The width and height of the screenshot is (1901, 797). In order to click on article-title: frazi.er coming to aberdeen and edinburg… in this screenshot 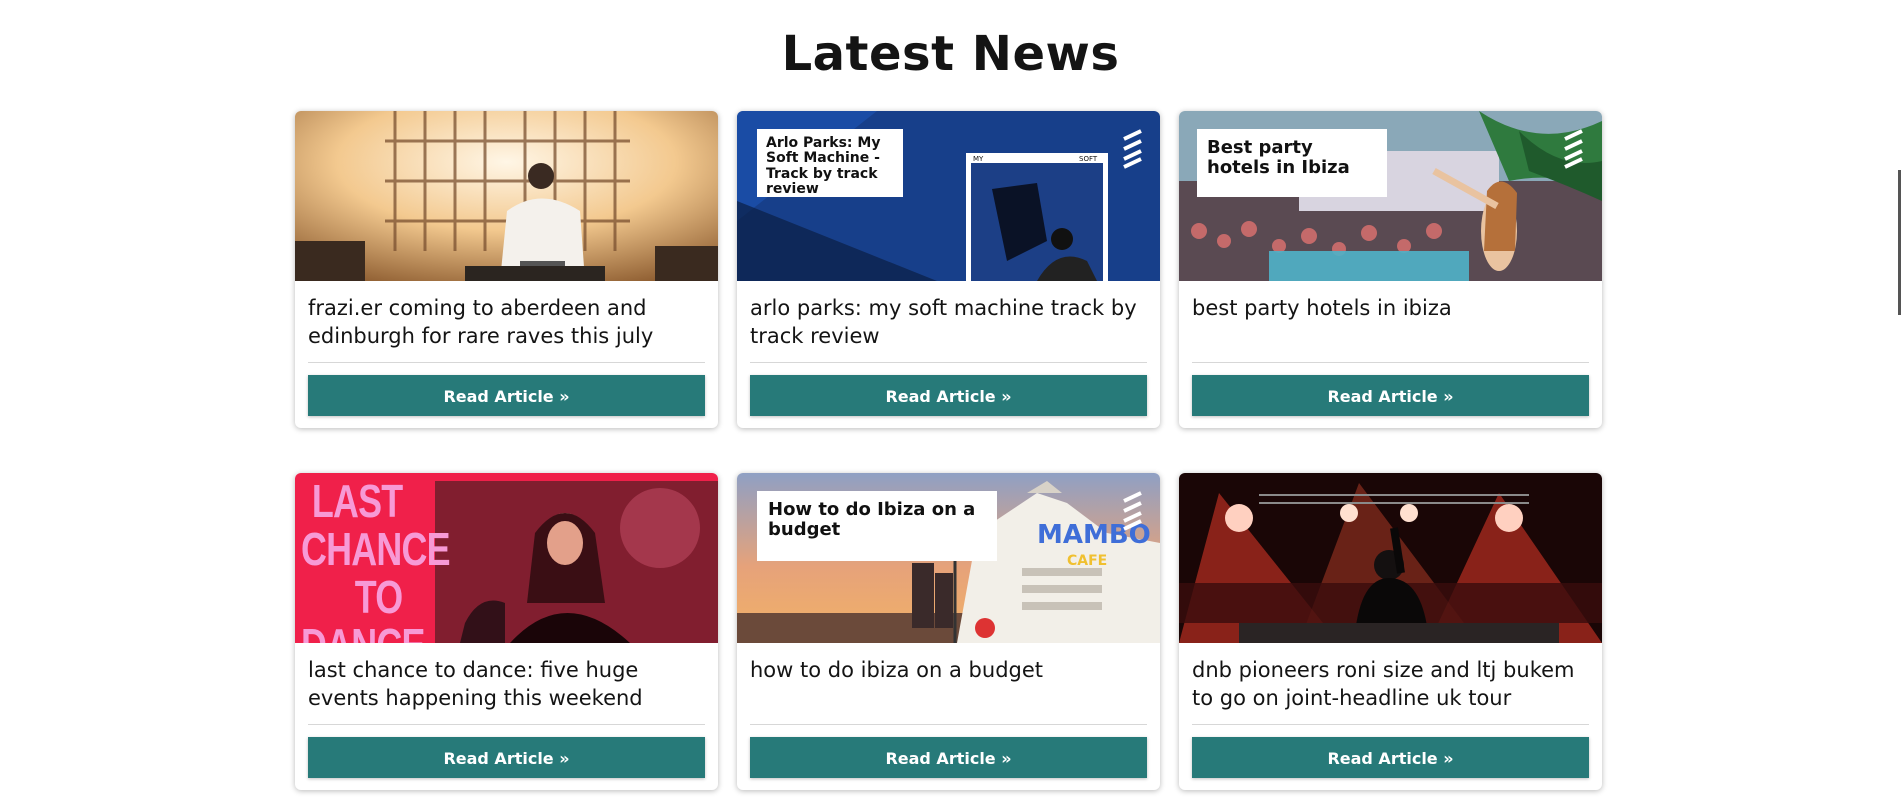, I will do `click(508, 322)`.